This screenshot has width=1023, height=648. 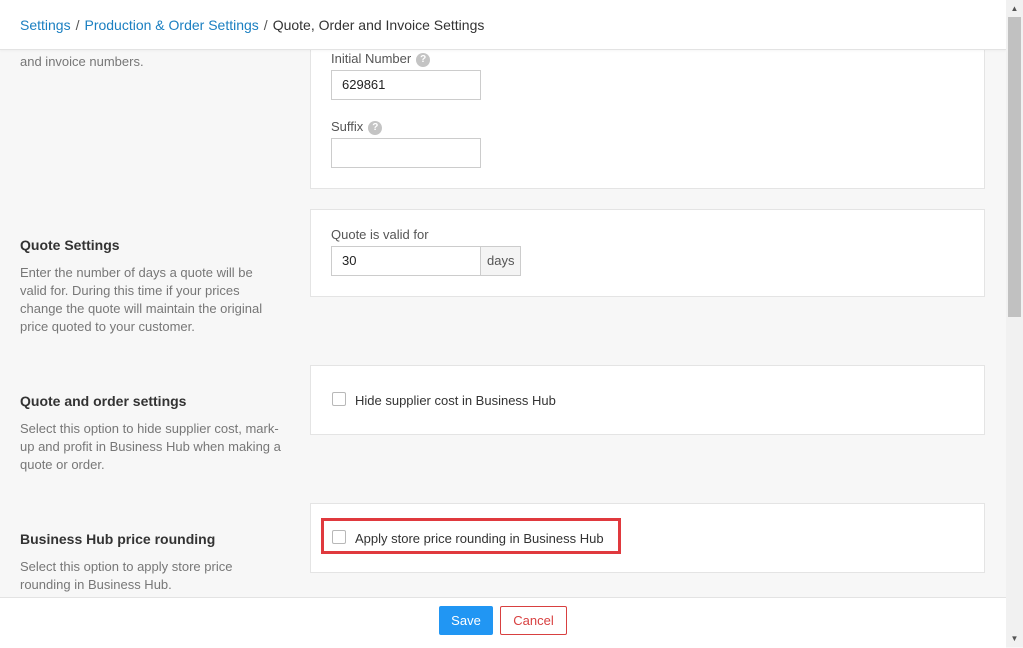 What do you see at coordinates (406, 85) in the screenshot?
I see `initial-number-input: 629861` at bounding box center [406, 85].